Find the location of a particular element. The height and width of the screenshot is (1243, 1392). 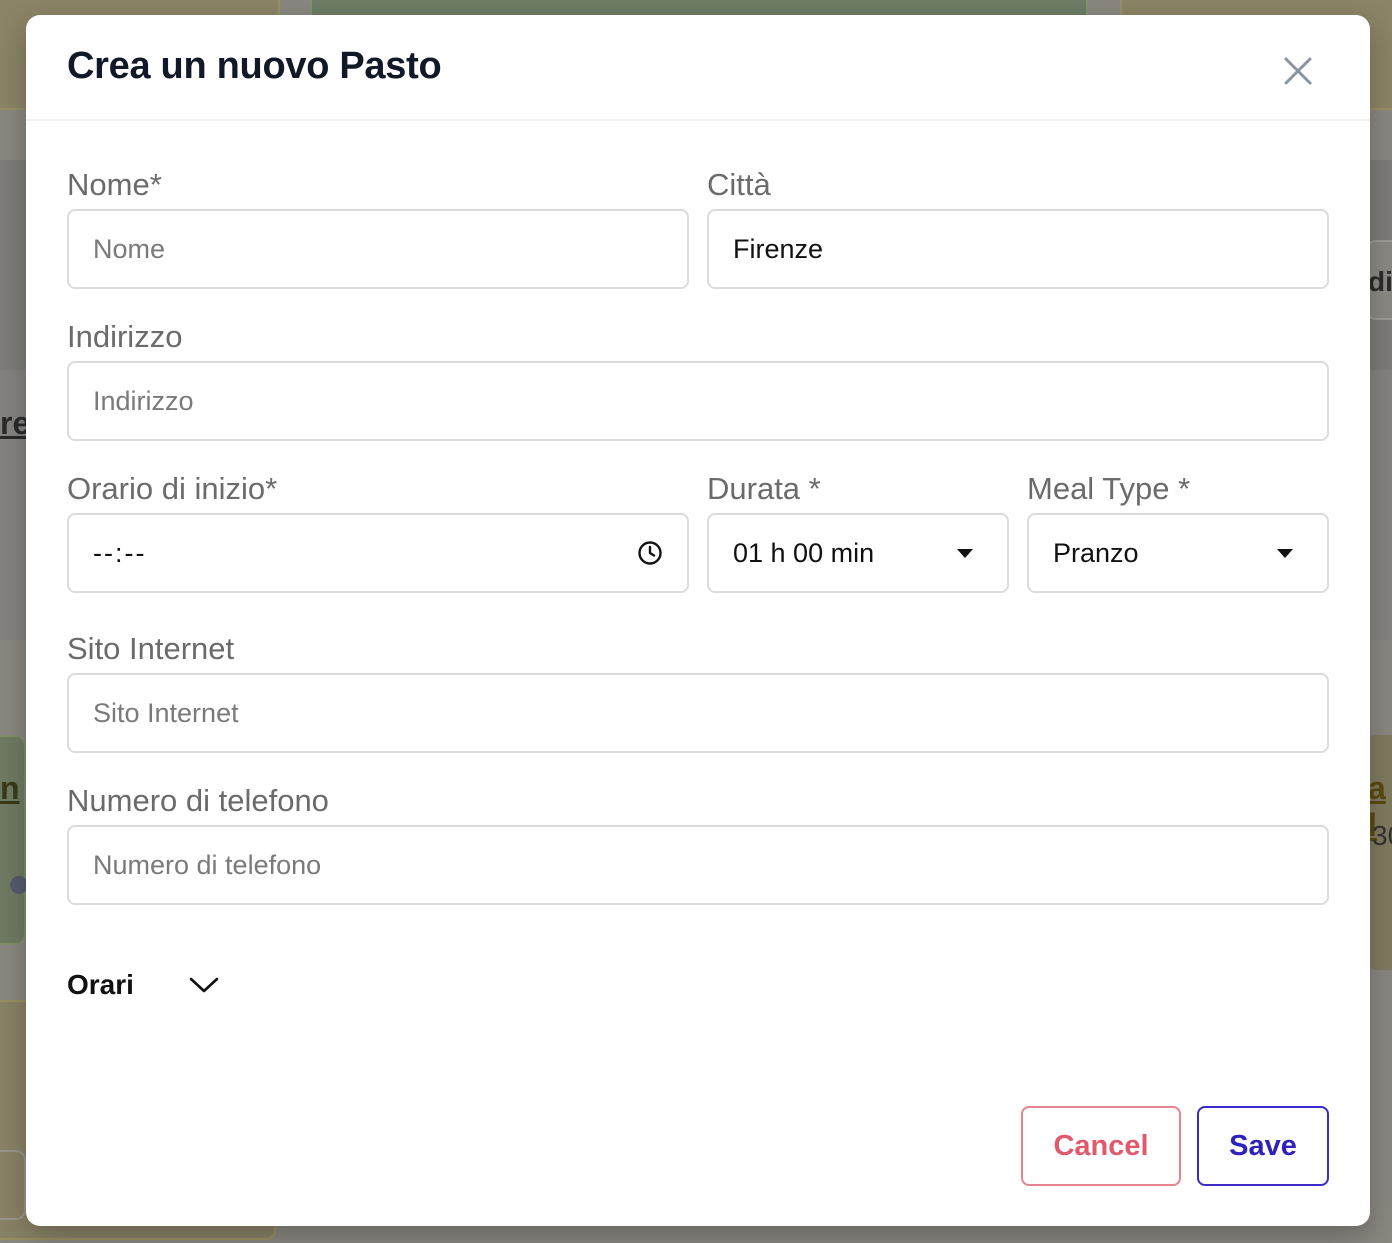

close-button is located at coordinates (1298, 71).